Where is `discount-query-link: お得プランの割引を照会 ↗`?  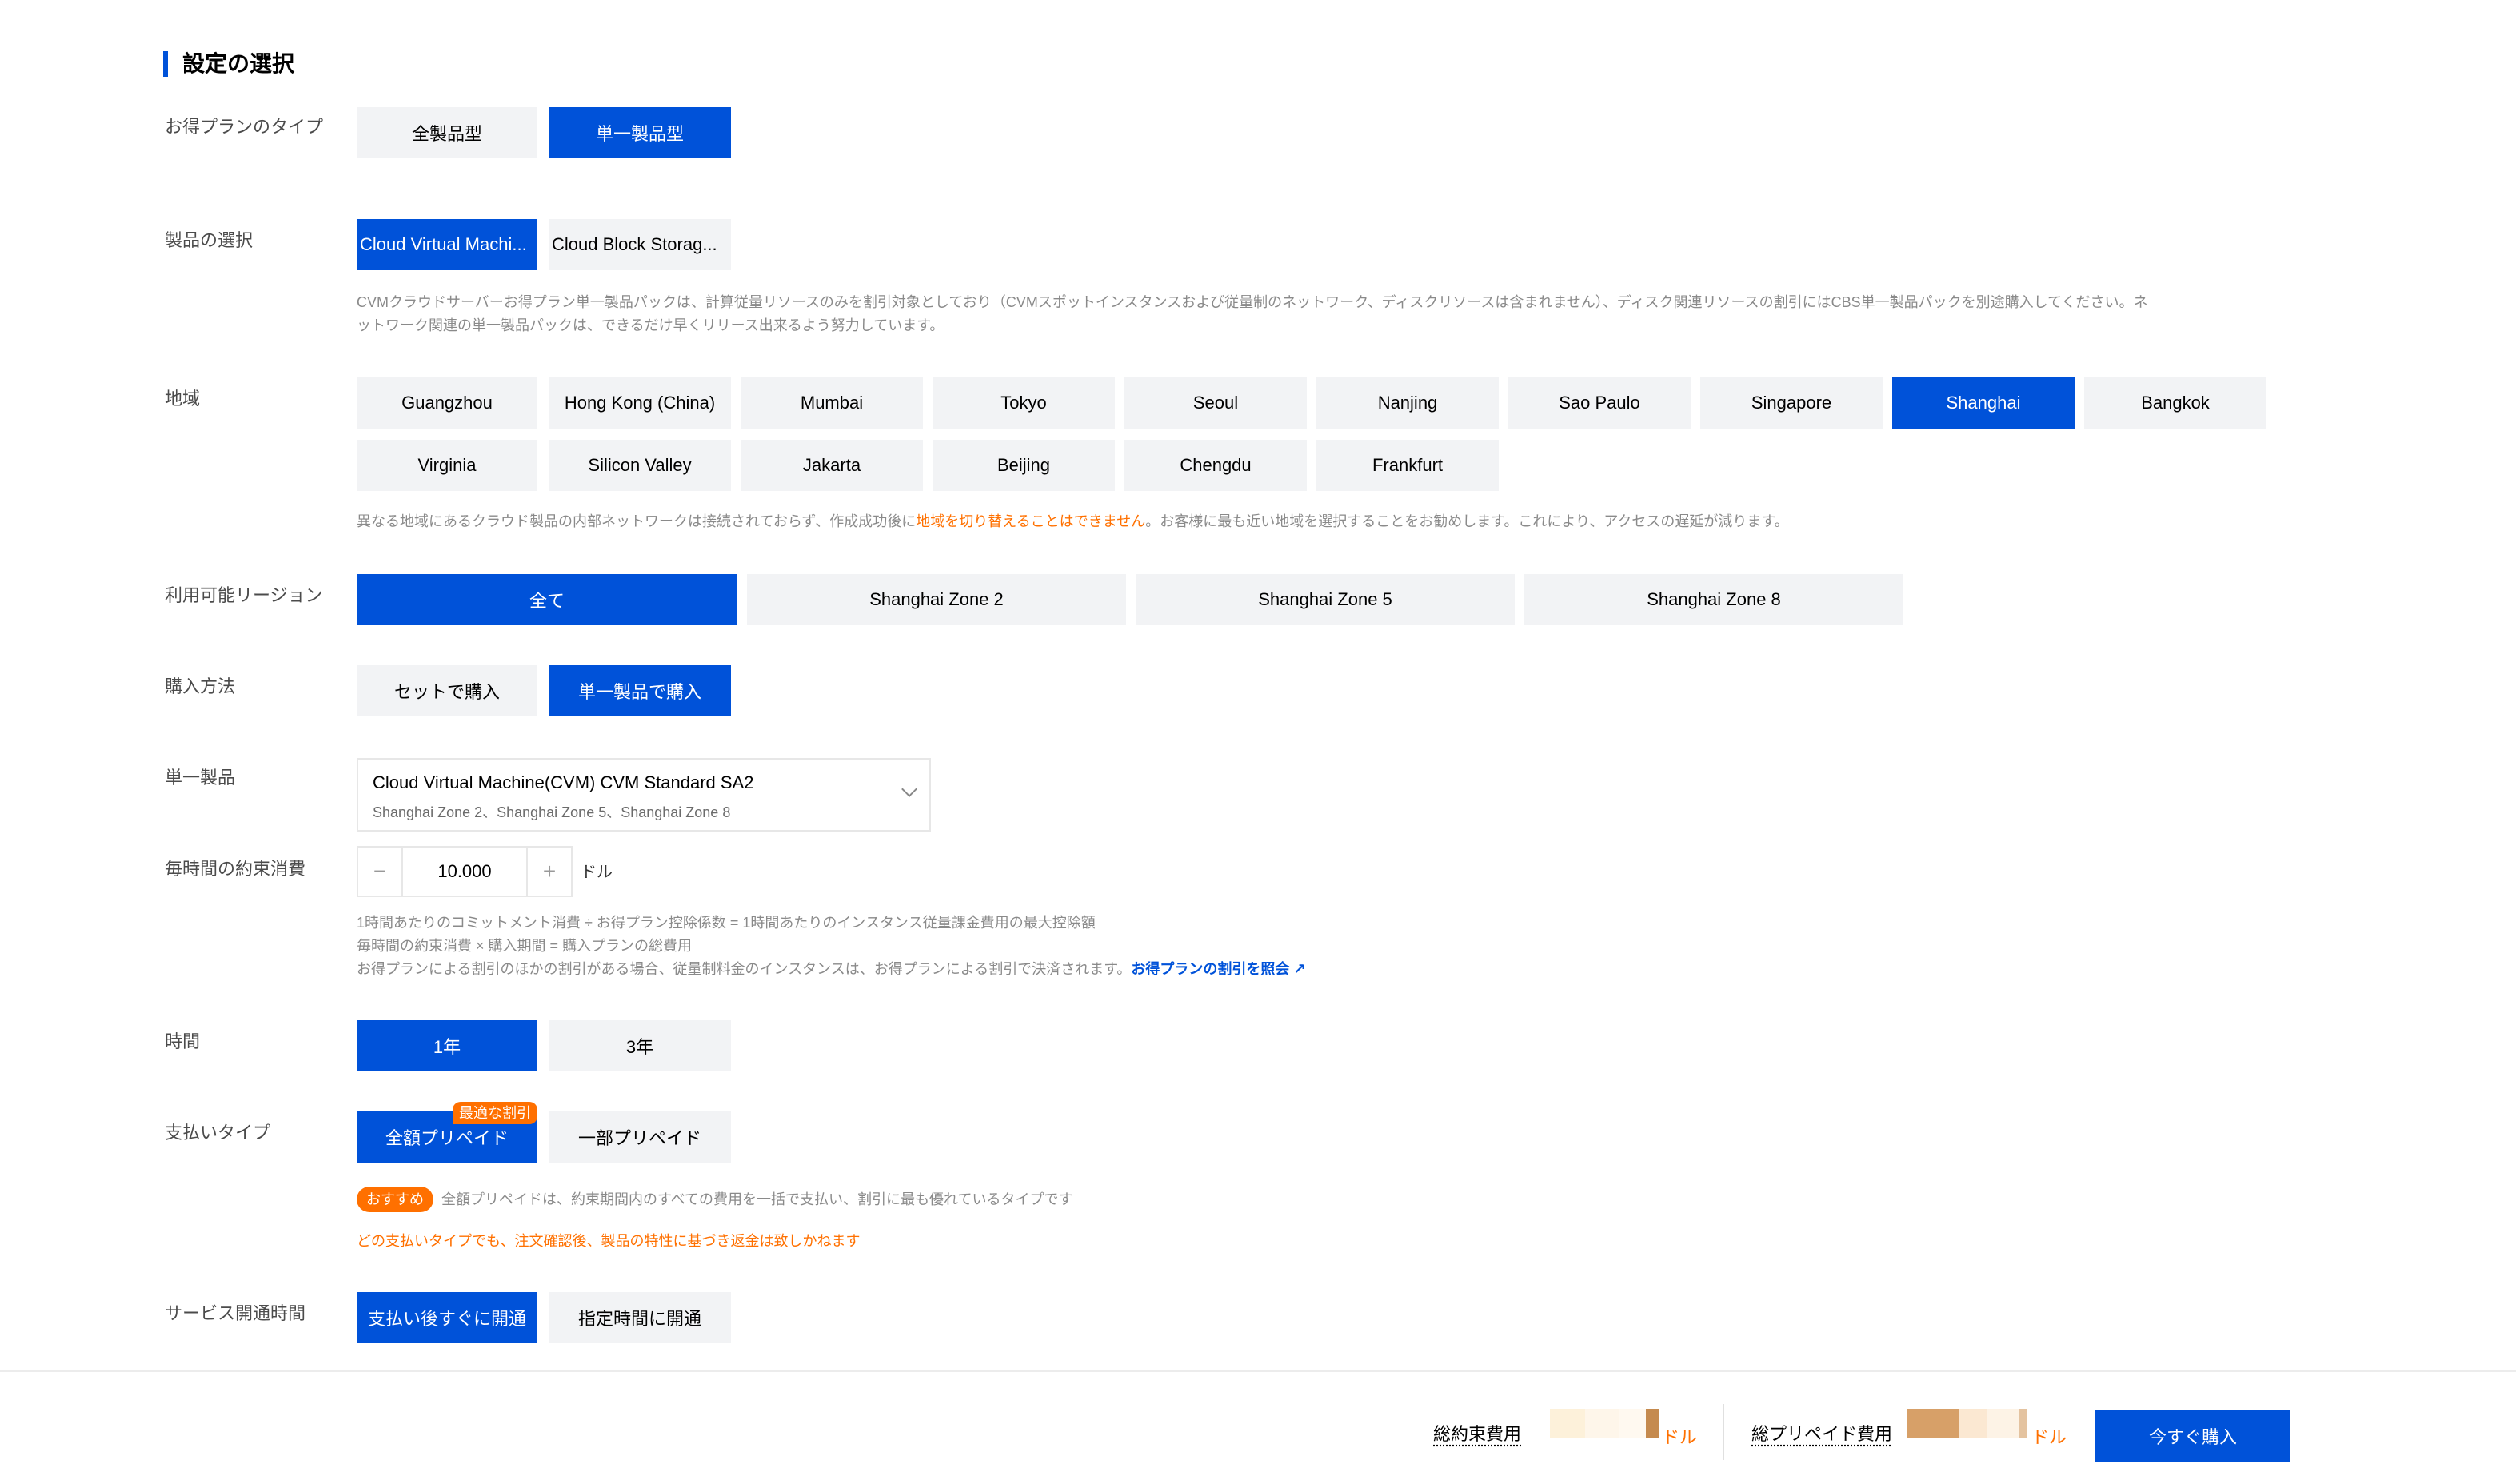 discount-query-link: お得プランの割引を照会 ↗ is located at coordinates (1218, 969).